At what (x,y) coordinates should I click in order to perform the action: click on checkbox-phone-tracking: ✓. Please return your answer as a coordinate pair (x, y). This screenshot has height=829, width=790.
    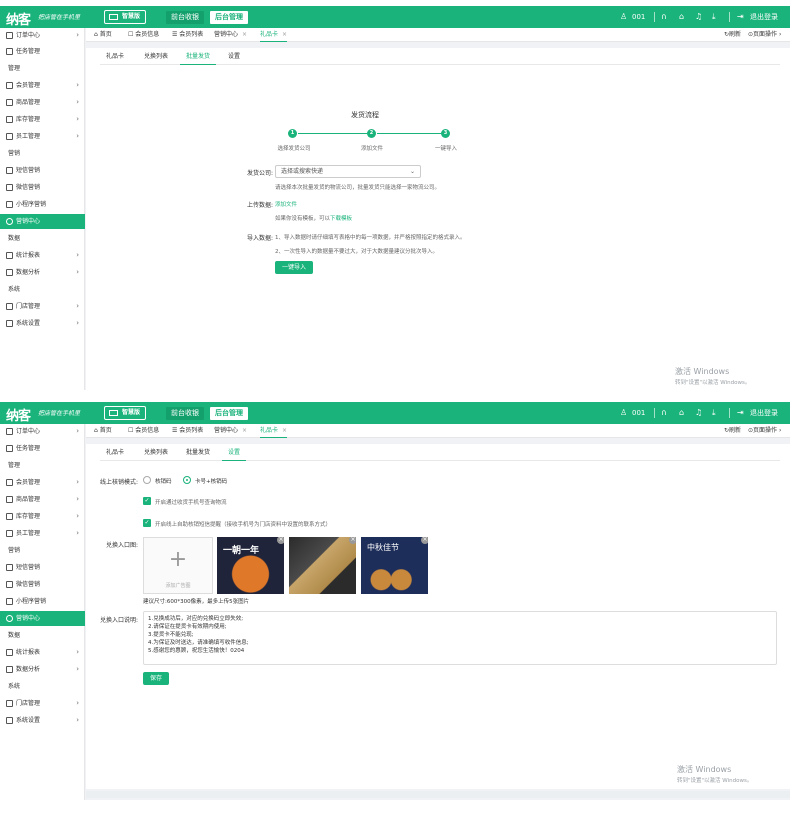
    Looking at the image, I should click on (147, 501).